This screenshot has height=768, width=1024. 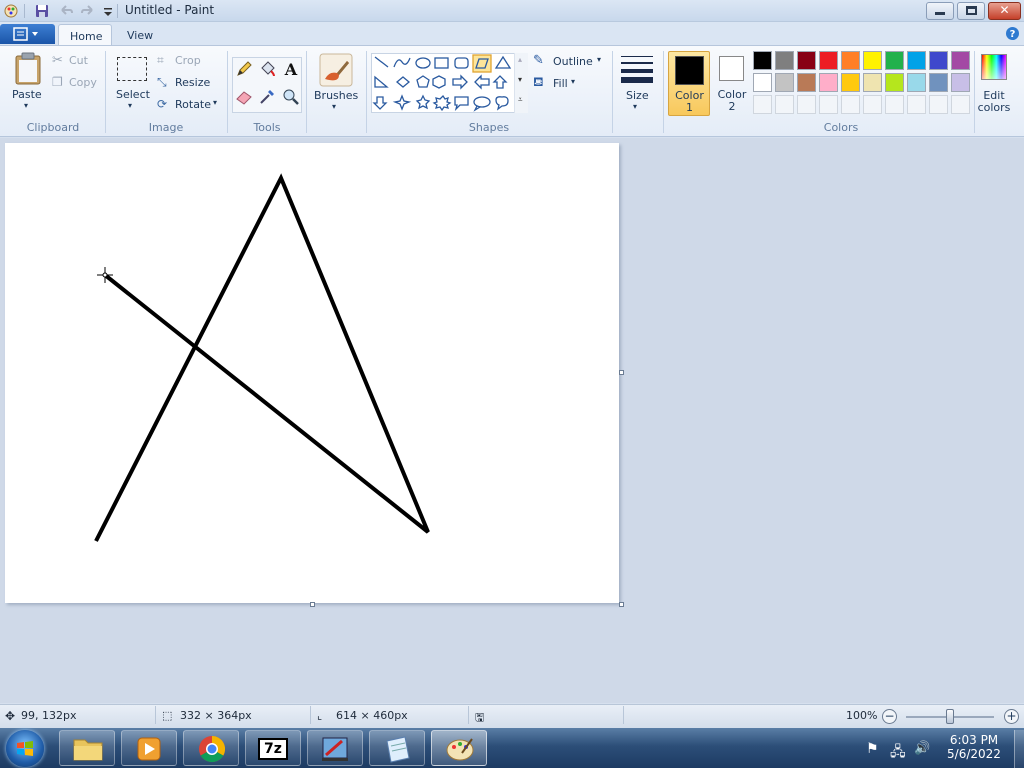 I want to click on undo-icon, so click(x=66, y=11).